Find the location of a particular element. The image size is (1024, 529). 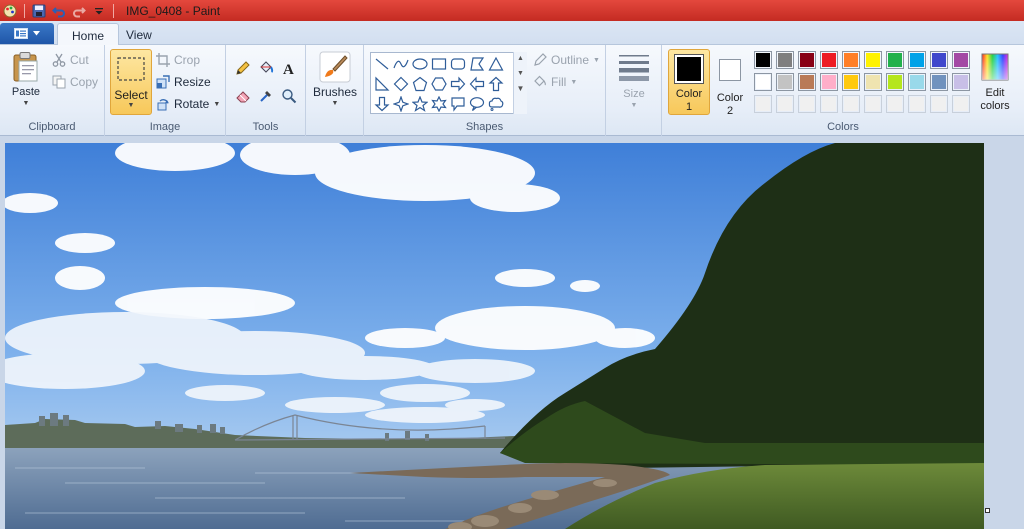

rotate-button: Rotate ▼ is located at coordinates (188, 104).